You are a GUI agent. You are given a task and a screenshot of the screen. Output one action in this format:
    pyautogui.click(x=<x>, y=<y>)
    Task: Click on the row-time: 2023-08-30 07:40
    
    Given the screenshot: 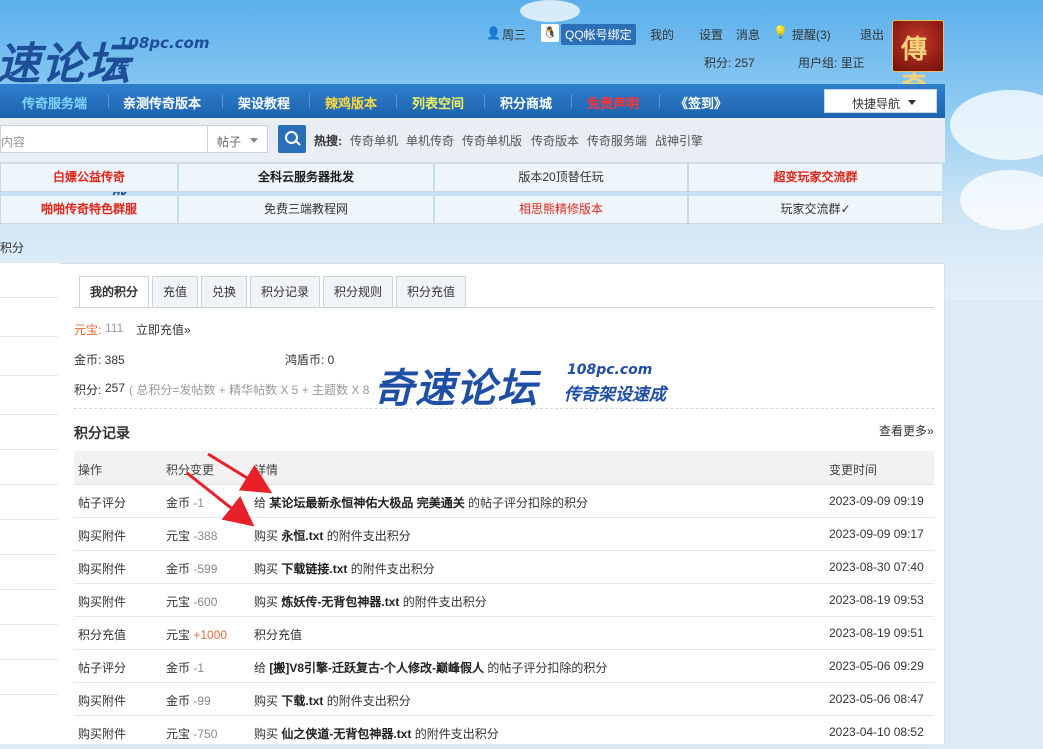 What is the action you would take?
    pyautogui.click(x=876, y=567)
    